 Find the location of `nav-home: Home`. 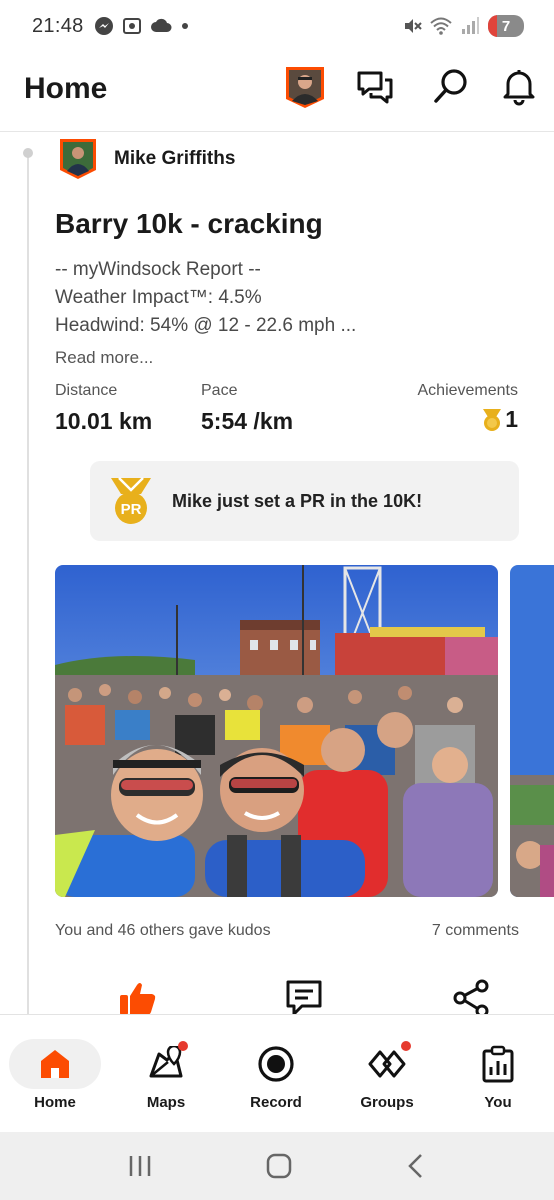

nav-home: Home is located at coordinates (55, 1075).